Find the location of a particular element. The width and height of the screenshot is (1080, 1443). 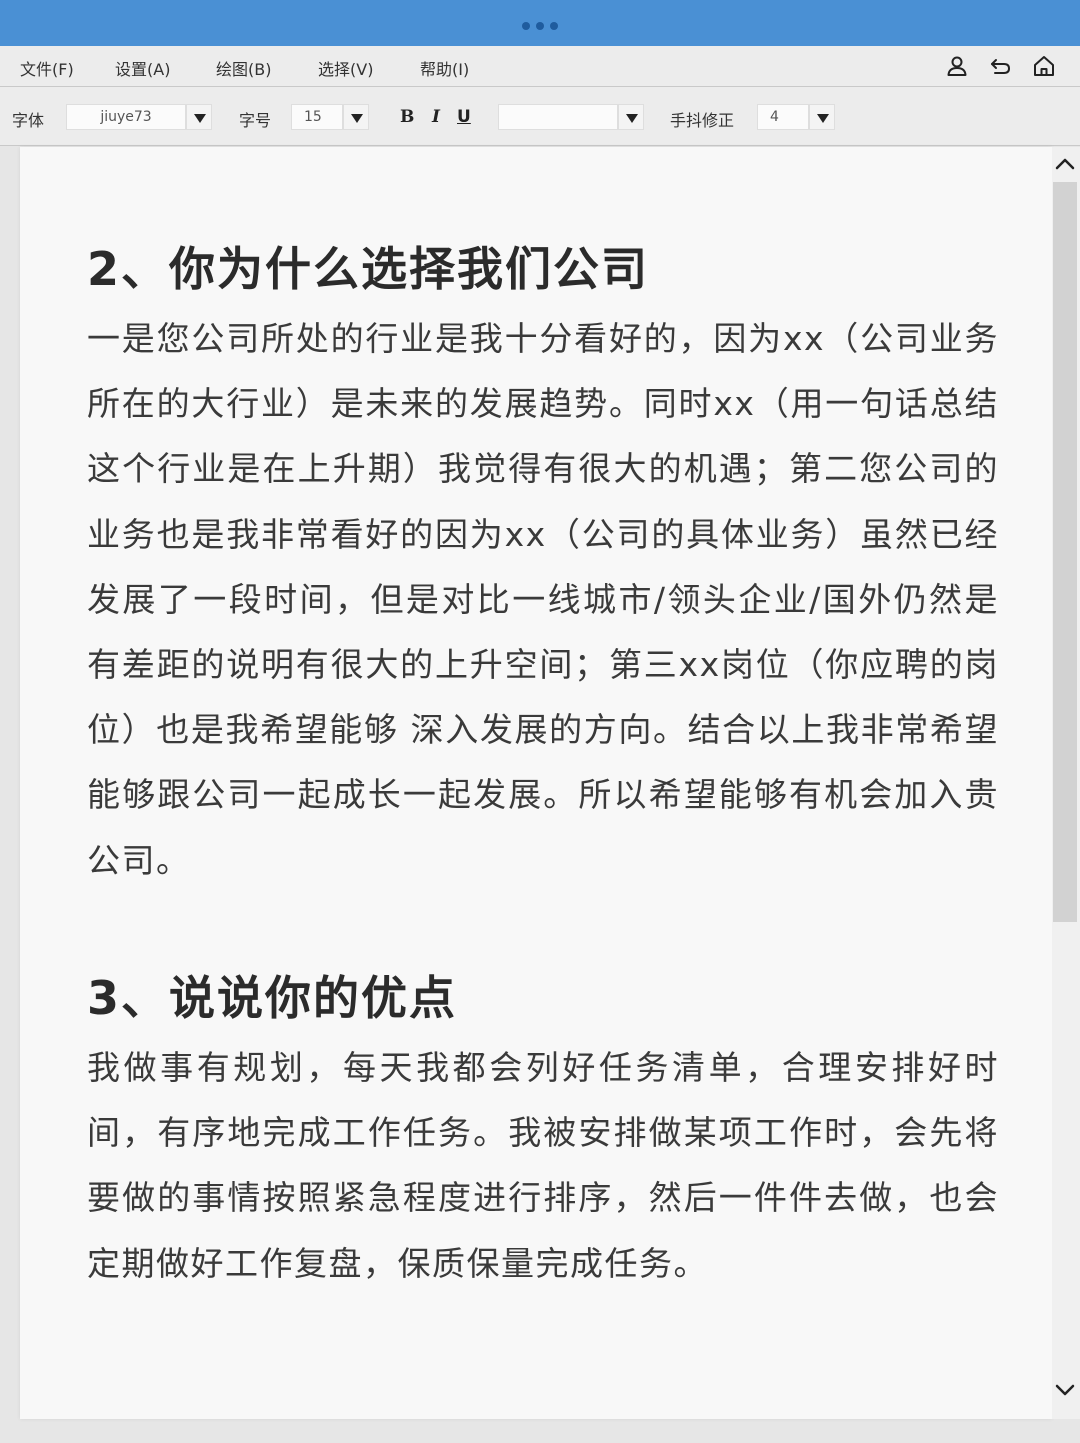

font-select: jiuye73 is located at coordinates (126, 117).